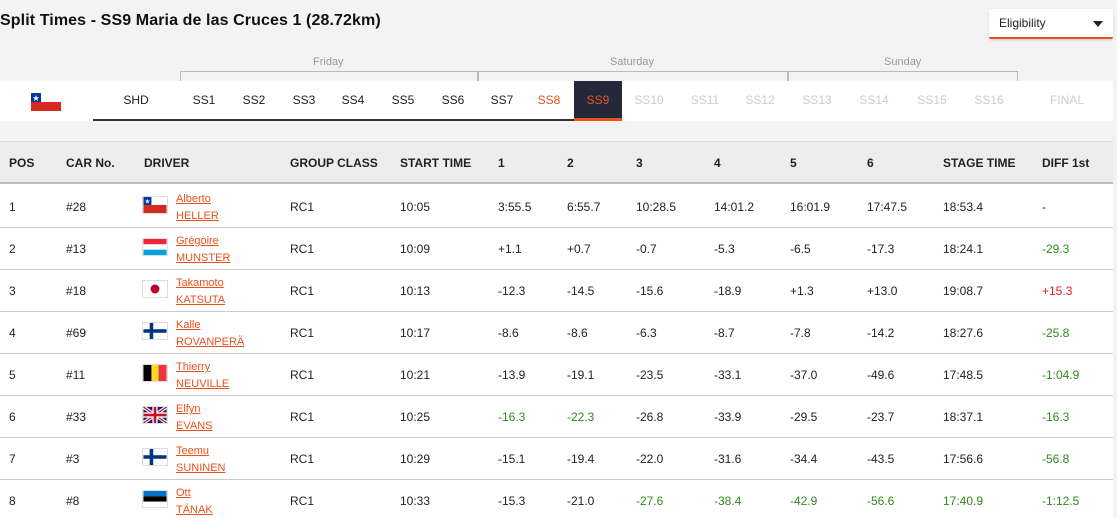  What do you see at coordinates (728, 291) in the screenshot?
I see `cell-split-4: -18.9` at bounding box center [728, 291].